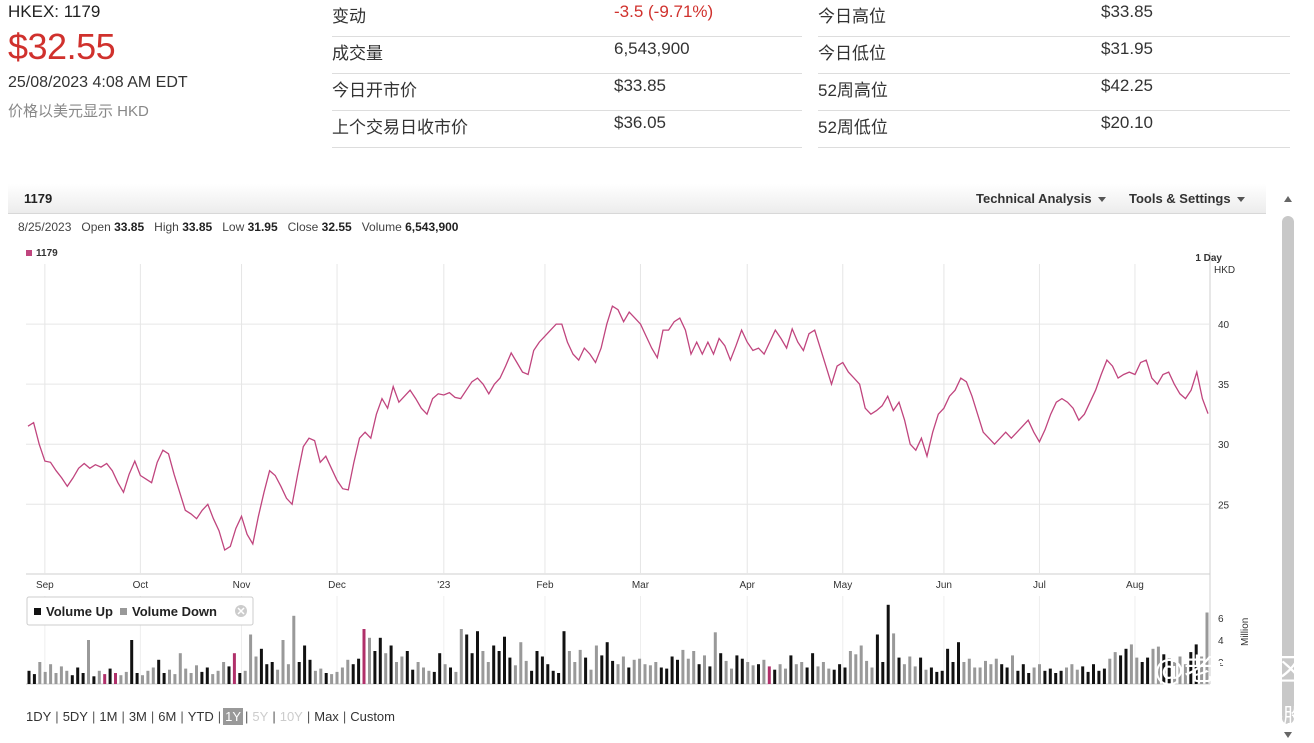 The width and height of the screenshot is (1314, 743). Describe the element at coordinates (1245, 632) in the screenshot. I see `volume-y-axis-title: Million` at that location.